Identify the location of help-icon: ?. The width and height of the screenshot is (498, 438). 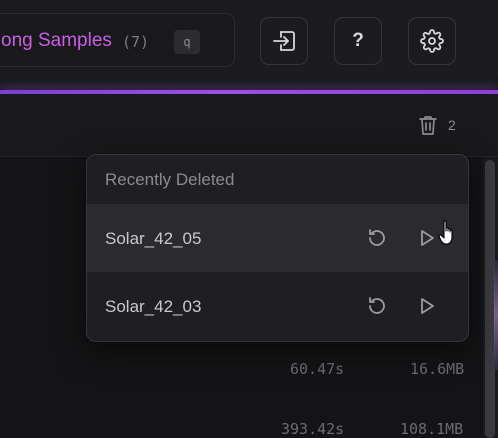
(358, 40).